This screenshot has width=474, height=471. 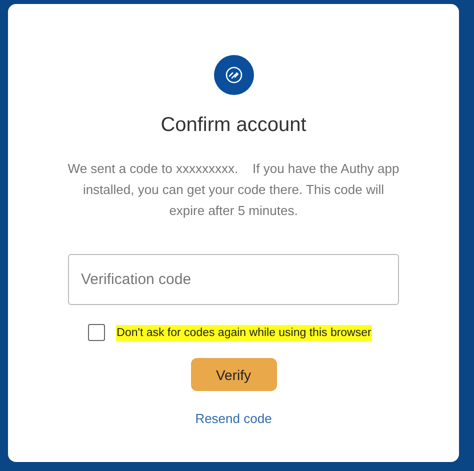 What do you see at coordinates (233, 125) in the screenshot?
I see `dialog-title: Confirm account` at bounding box center [233, 125].